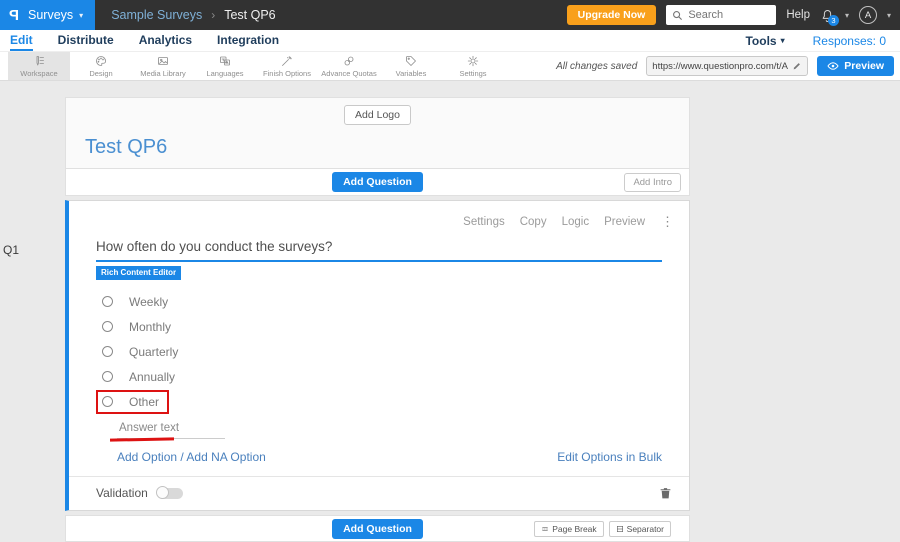 The image size is (900, 542). I want to click on toolbar-item-advance-quotas: Advance Quotas, so click(349, 66).